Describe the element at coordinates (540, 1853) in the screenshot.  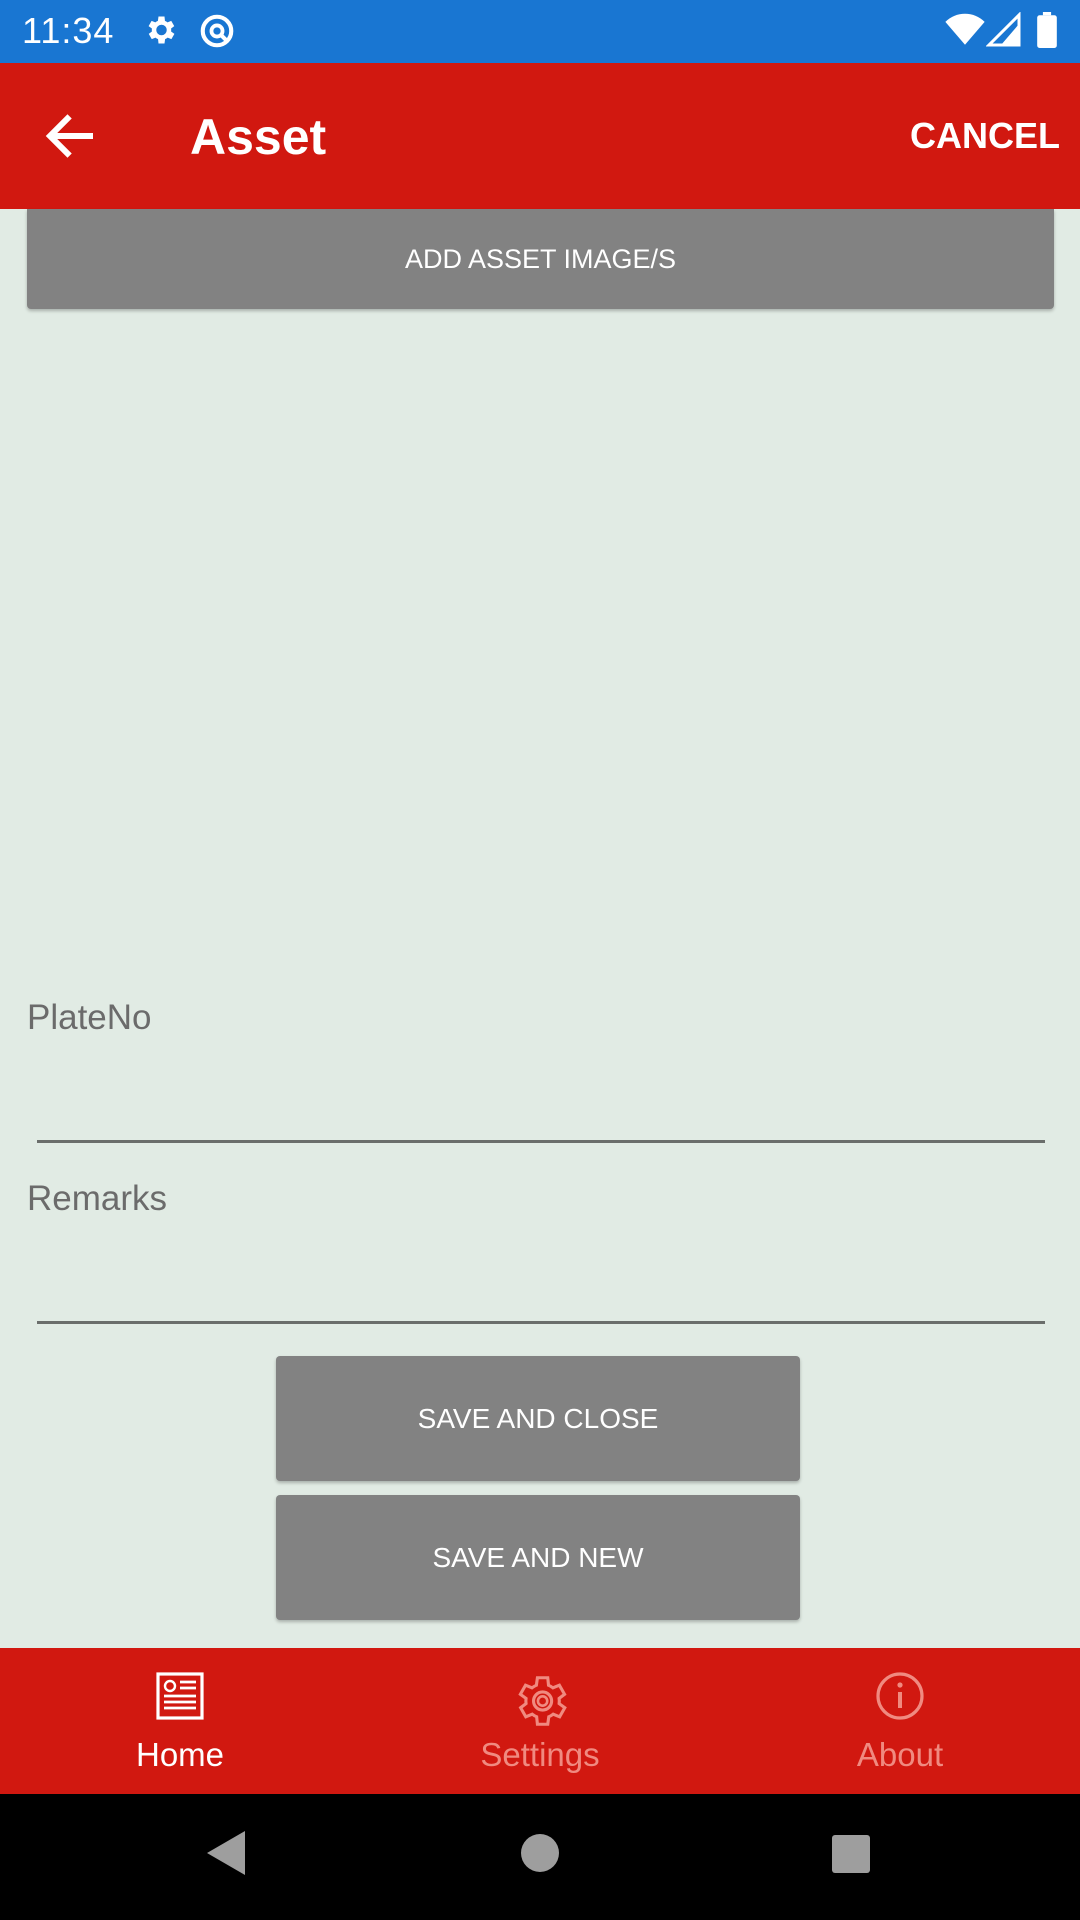
I see `circle-home-icon` at that location.